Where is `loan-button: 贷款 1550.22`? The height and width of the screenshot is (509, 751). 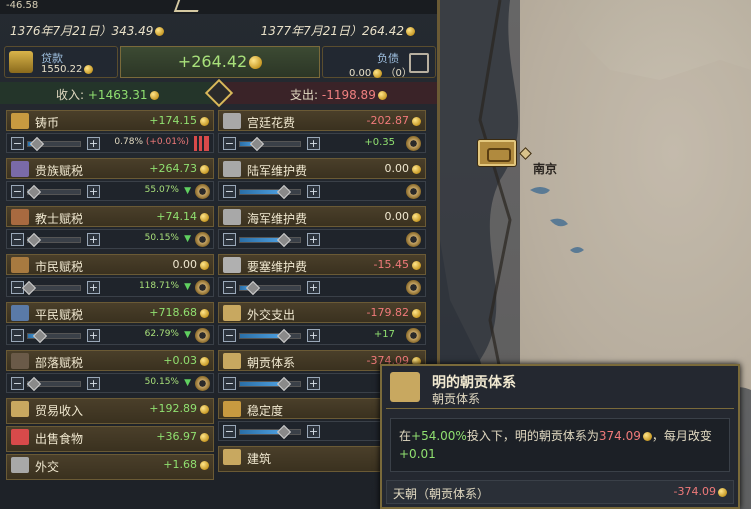
loan-button: 贷款 1550.22 is located at coordinates (61, 62).